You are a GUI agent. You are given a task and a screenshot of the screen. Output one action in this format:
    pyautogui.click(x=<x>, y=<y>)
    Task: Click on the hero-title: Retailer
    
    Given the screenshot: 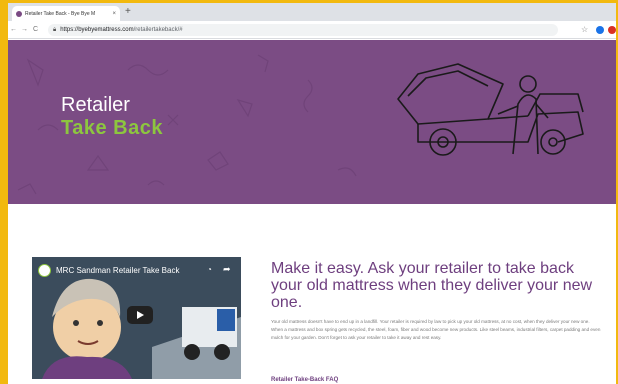 What is the action you would take?
    pyautogui.click(x=95, y=105)
    